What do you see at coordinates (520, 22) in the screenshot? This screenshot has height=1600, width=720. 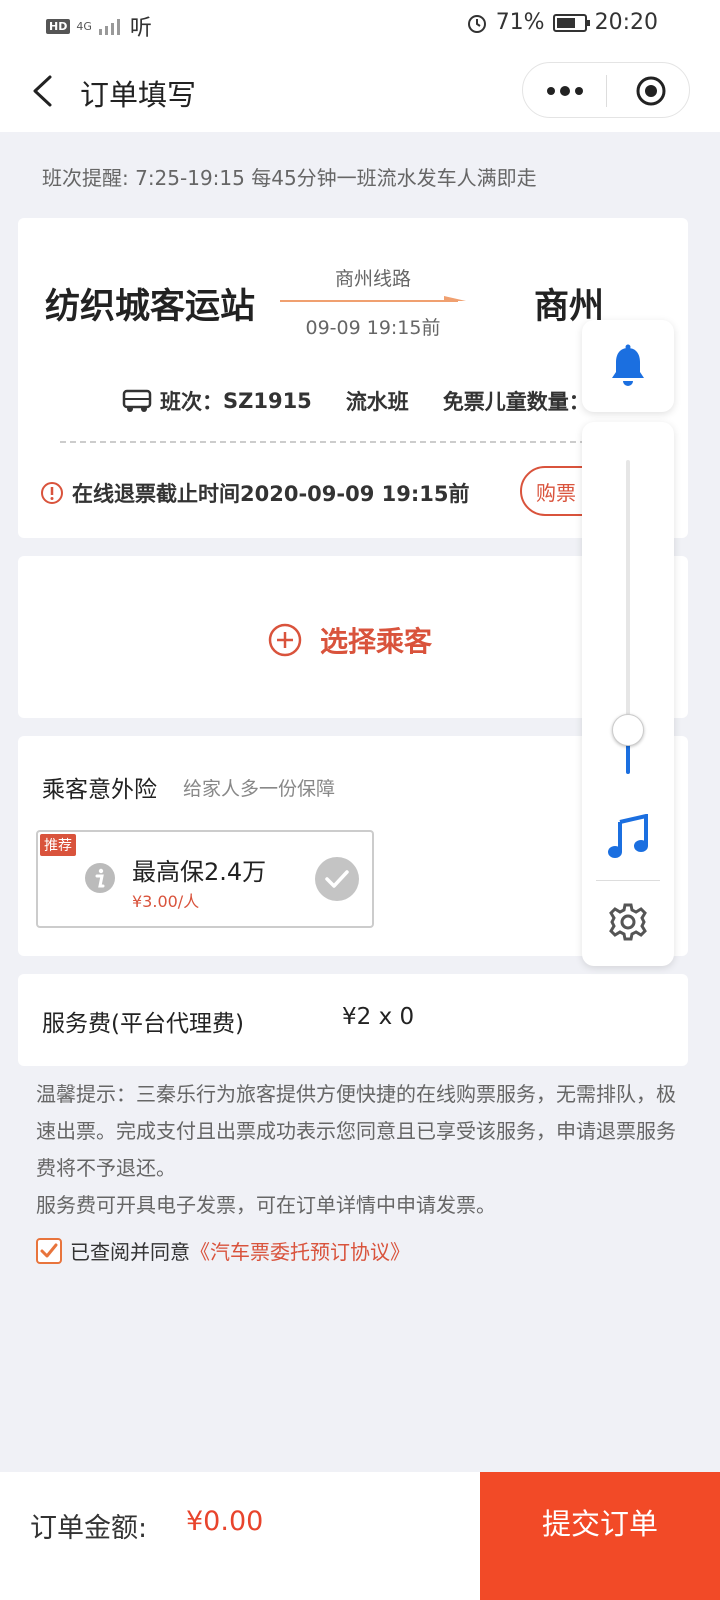 I see `battery-percent: 71%` at bounding box center [520, 22].